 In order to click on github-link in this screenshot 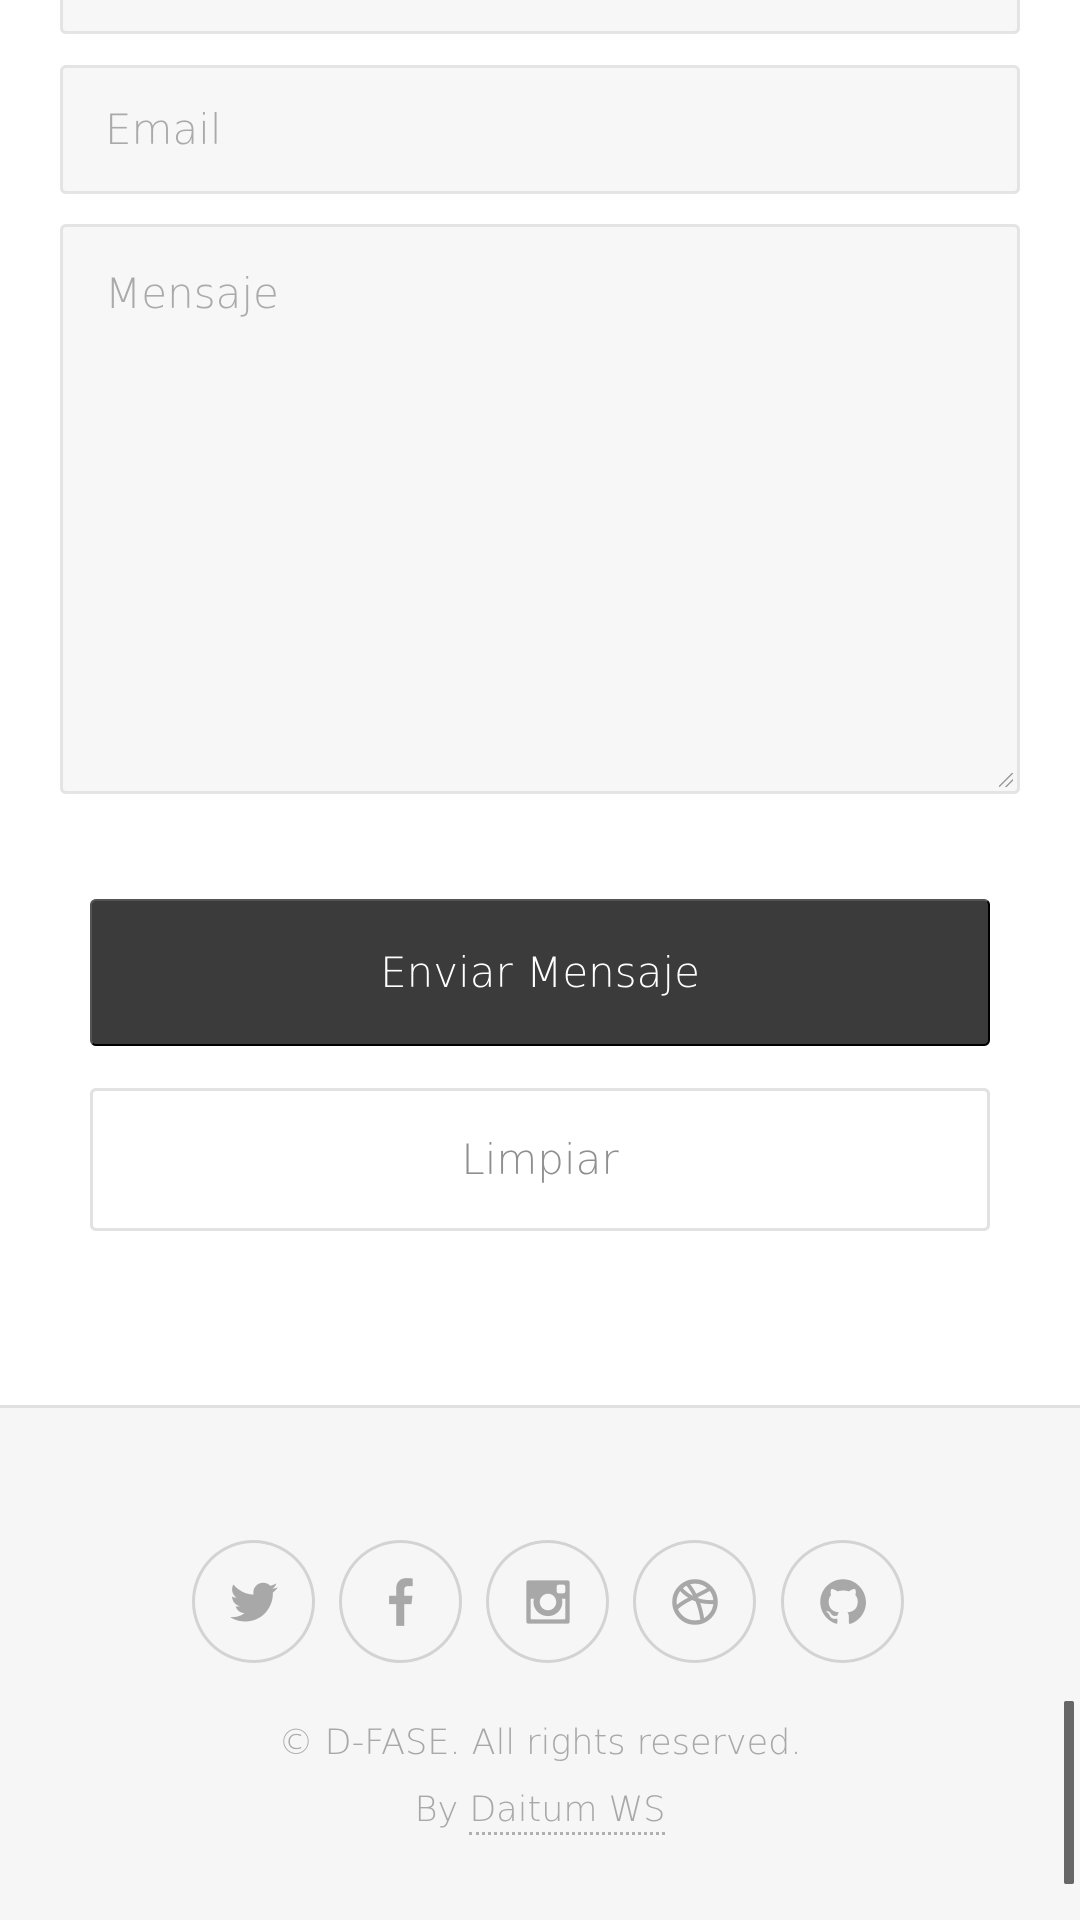, I will do `click(842, 1601)`.